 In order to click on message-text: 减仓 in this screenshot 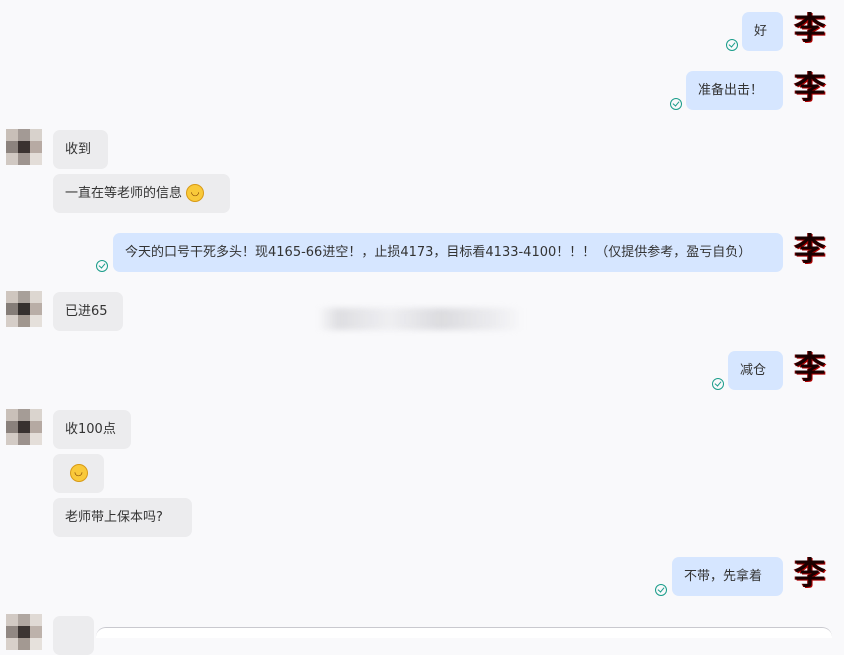, I will do `click(753, 370)`.